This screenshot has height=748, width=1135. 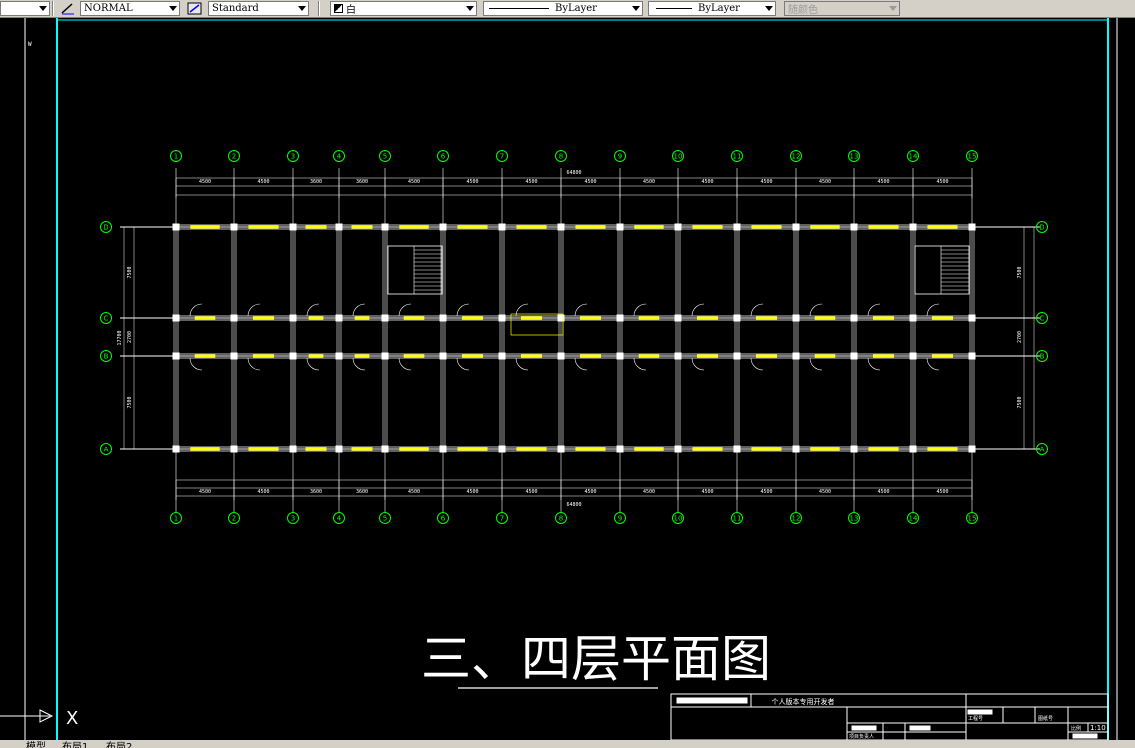 I want to click on axis-number: 3, so click(x=293, y=519).